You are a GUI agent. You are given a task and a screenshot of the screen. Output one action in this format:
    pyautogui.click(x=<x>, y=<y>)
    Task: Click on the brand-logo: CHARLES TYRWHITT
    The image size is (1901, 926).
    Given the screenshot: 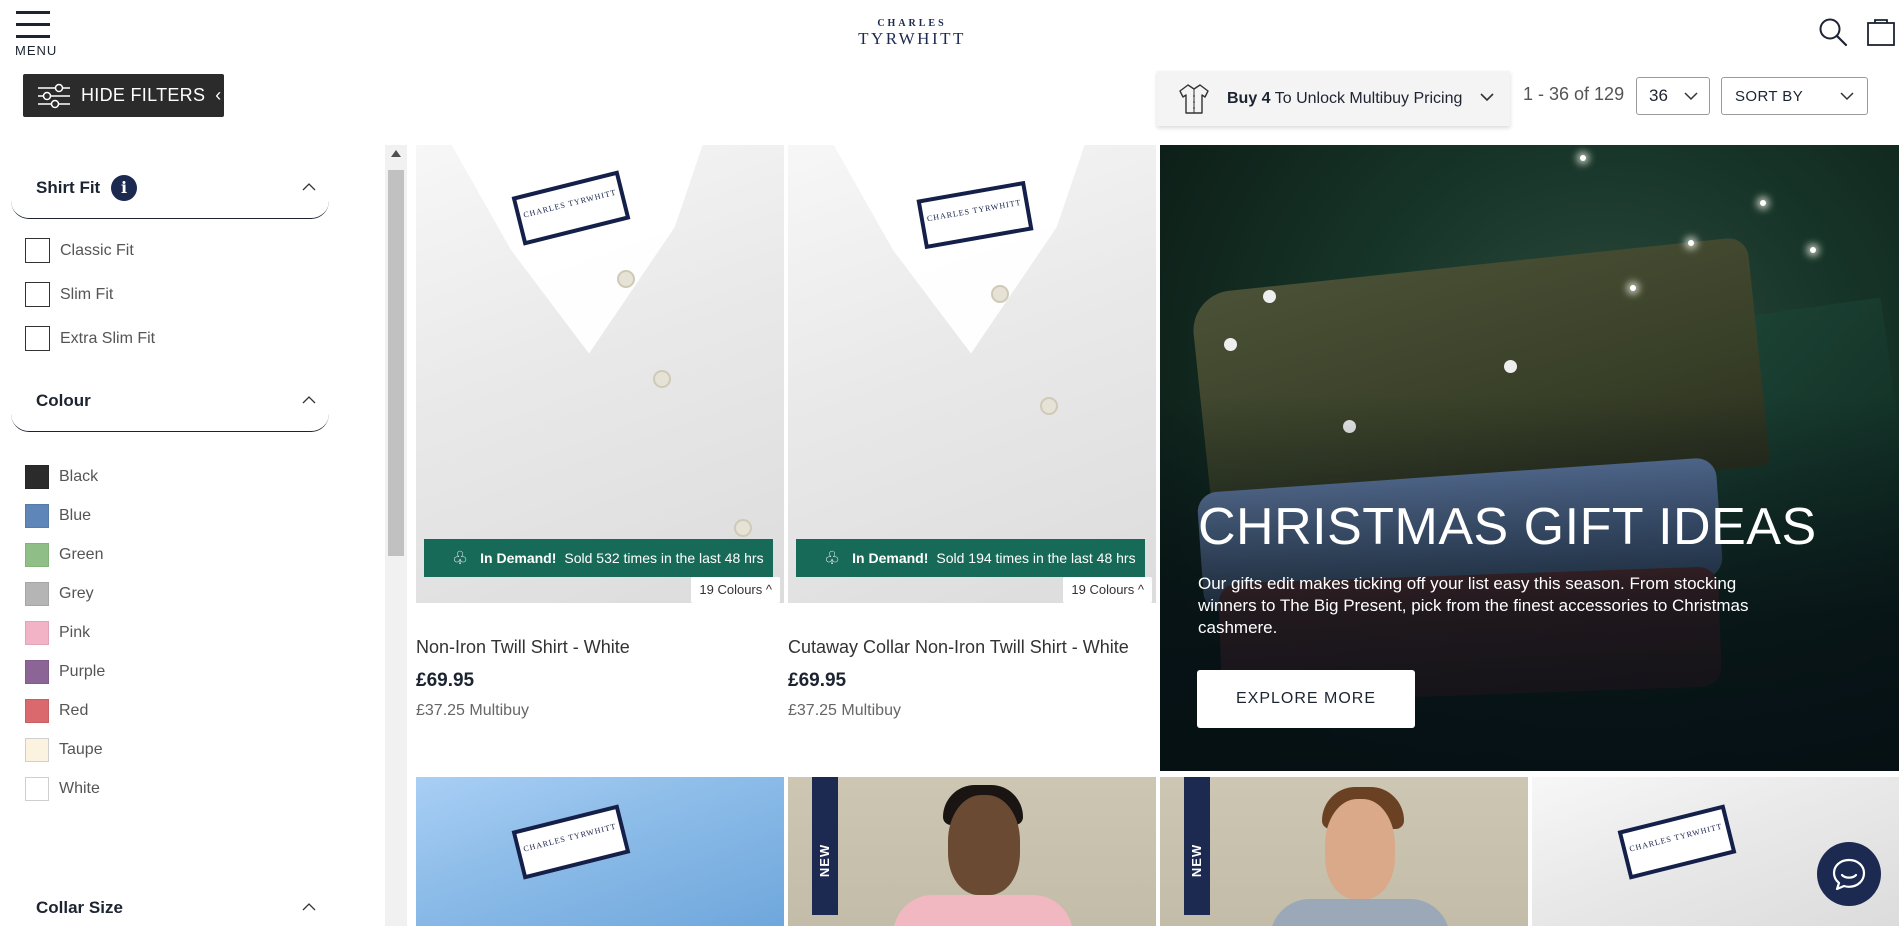 What is the action you would take?
    pyautogui.click(x=912, y=33)
    